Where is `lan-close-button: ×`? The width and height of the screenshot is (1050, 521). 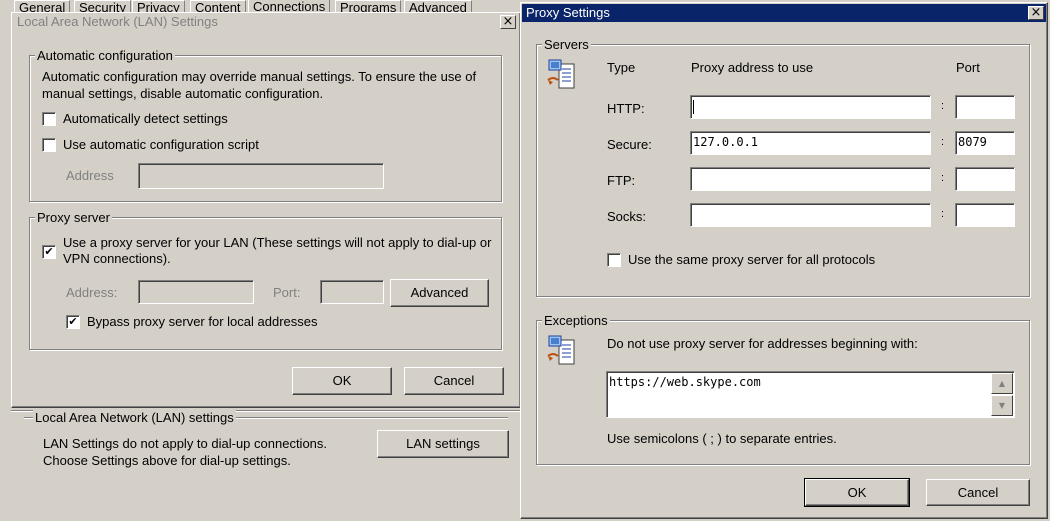
lan-close-button: × is located at coordinates (508, 22).